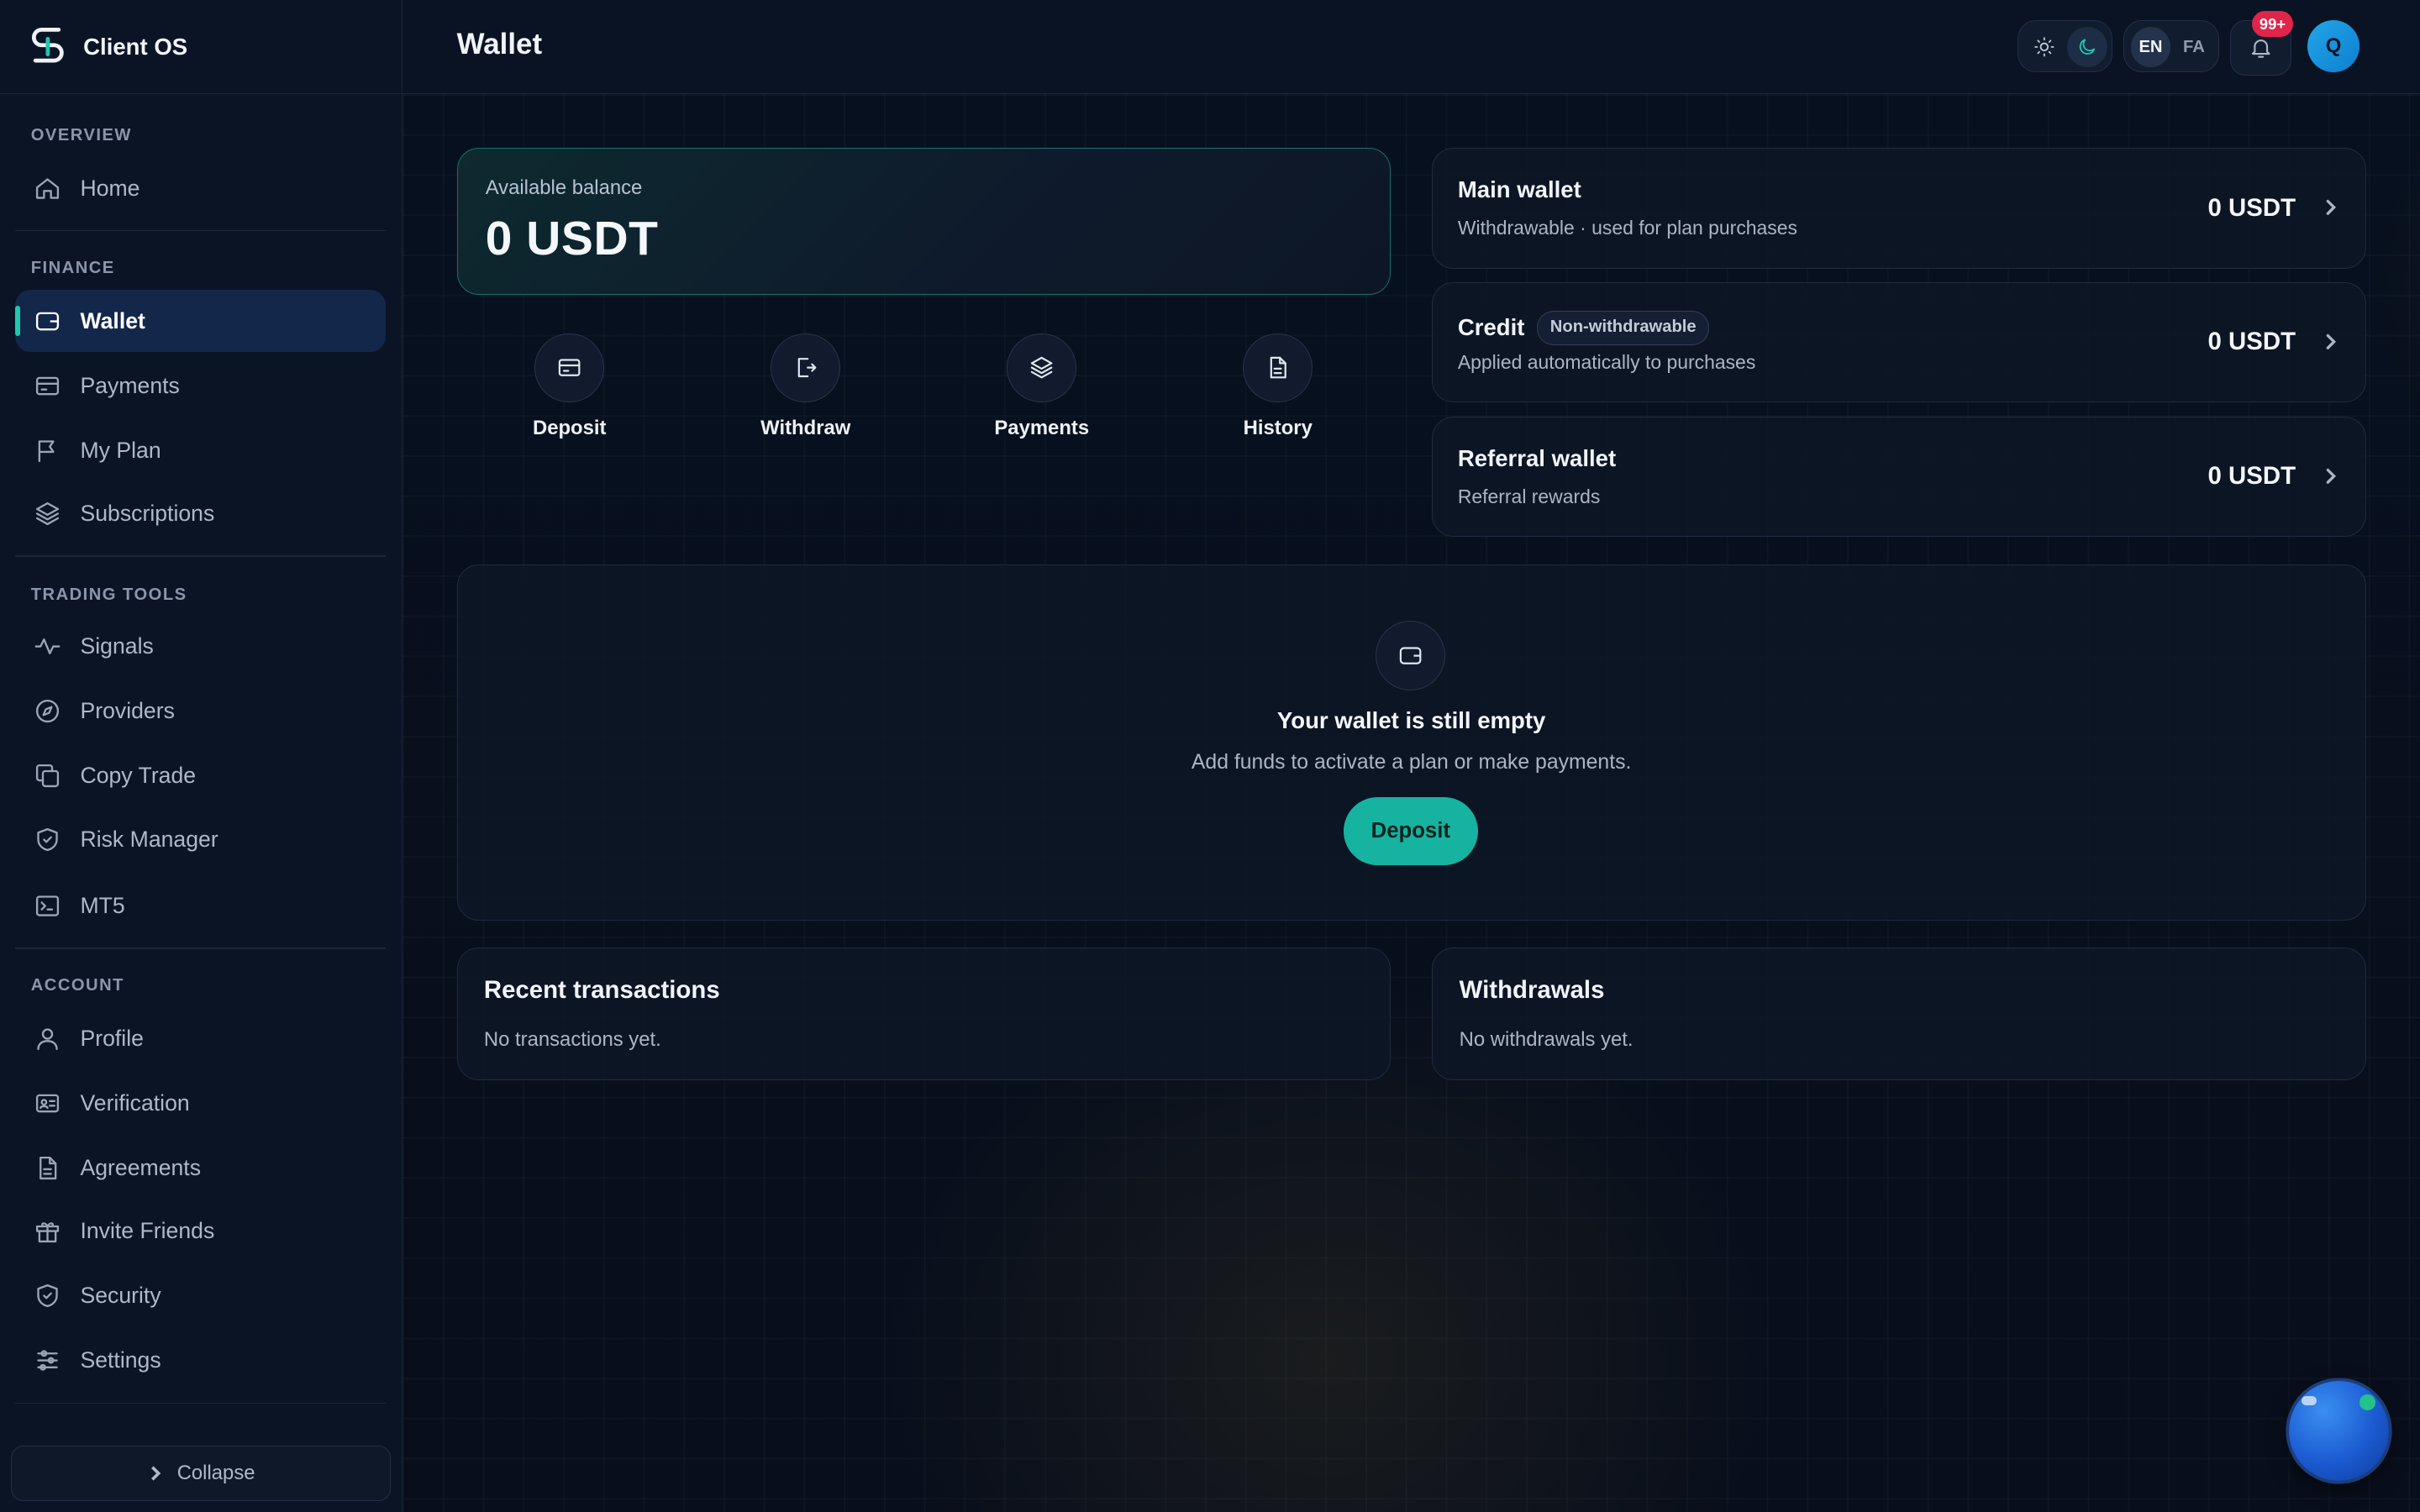  Describe the element at coordinates (1411, 720) in the screenshot. I see `empty-title: Your wallet is still empty` at that location.